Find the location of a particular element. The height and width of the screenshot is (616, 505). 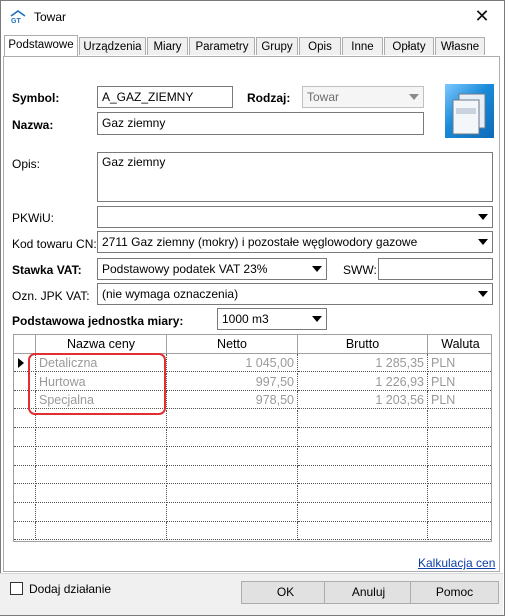

close-icon: ✕ is located at coordinates (482, 16).